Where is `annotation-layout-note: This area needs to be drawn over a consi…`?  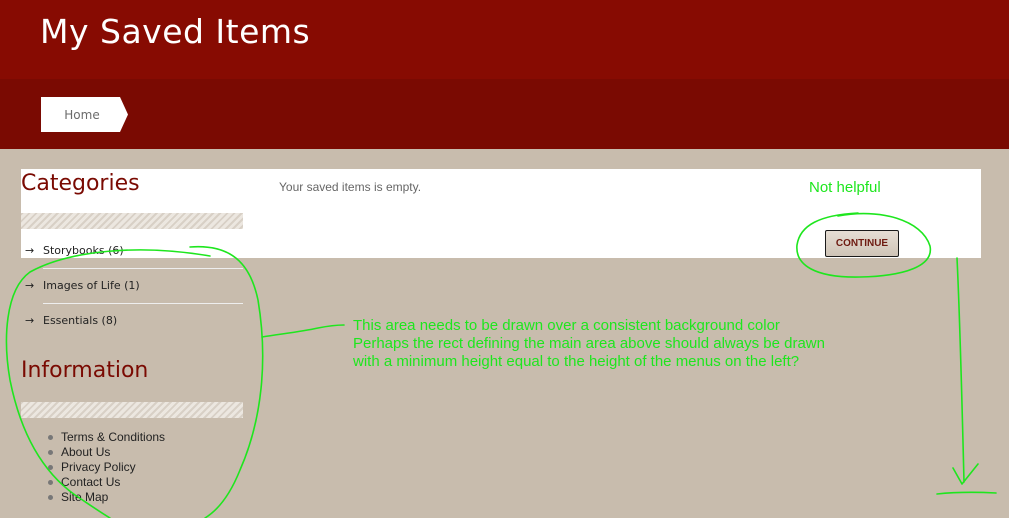
annotation-layout-note: This area needs to be drawn over a consi… is located at coordinates (633, 344).